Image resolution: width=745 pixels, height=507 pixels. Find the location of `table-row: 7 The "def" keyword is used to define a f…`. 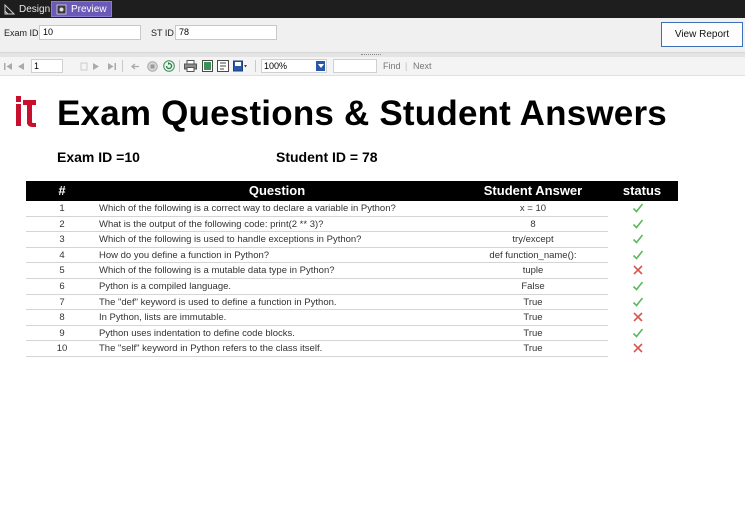

table-row: 7 The "def" keyword is used to define a f… is located at coordinates (335, 303).